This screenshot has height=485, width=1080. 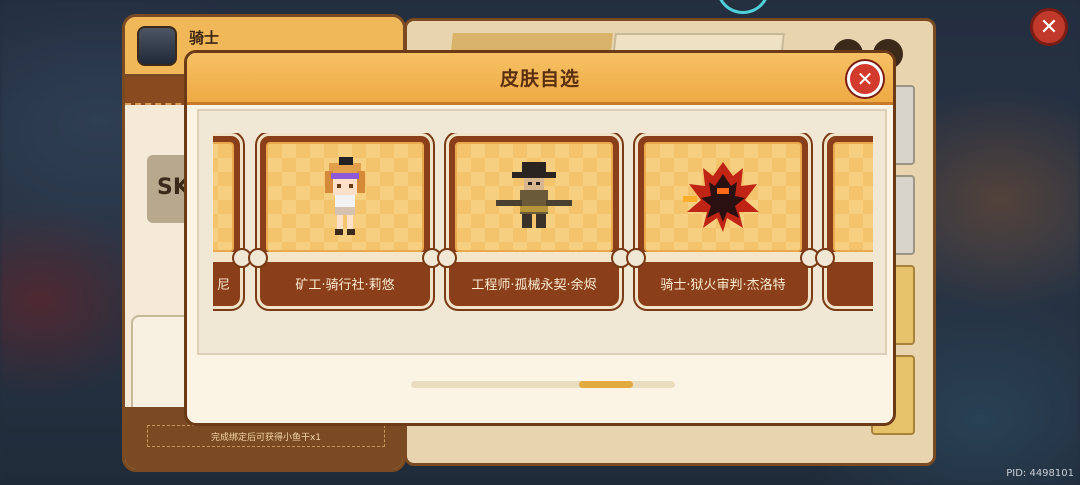 I want to click on skin-label, so click(x=850, y=283).